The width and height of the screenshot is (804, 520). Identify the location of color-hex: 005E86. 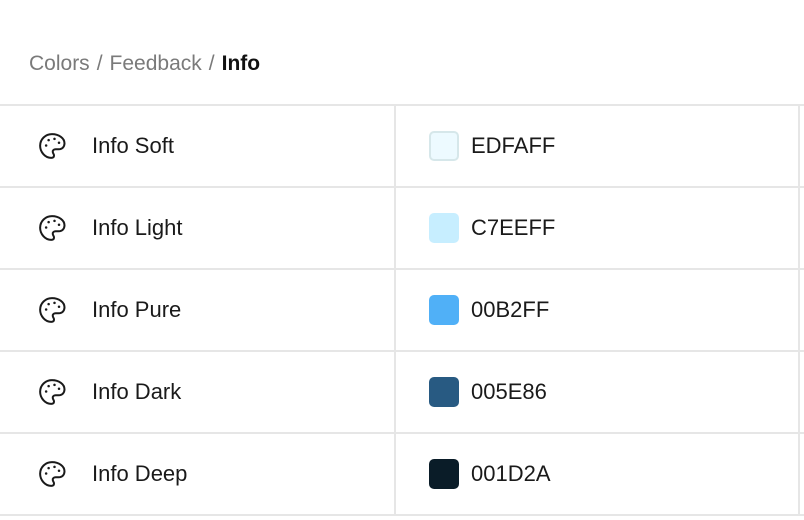
(509, 391).